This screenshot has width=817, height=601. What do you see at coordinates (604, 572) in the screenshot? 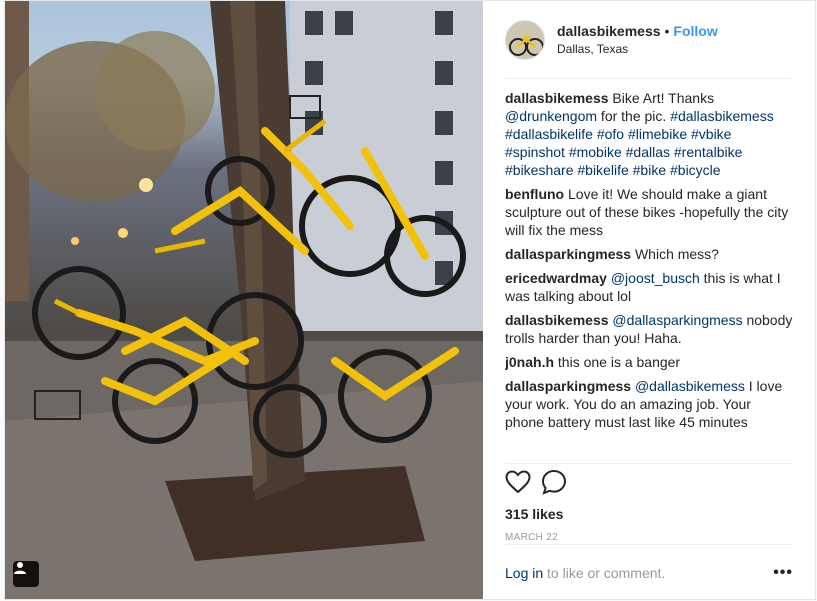
I see `login-prompt-text: to like or comment.` at bounding box center [604, 572].